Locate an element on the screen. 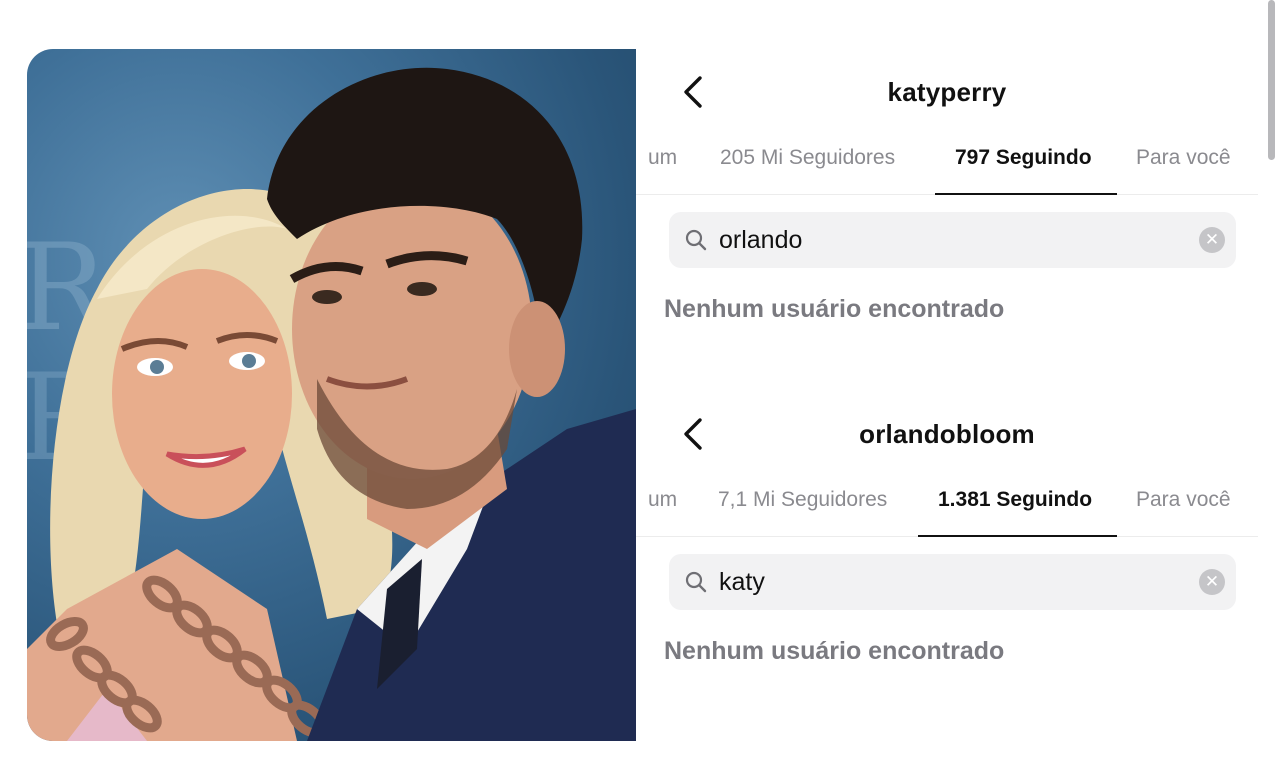 The image size is (1284, 763). profile-header: orlandobloom is located at coordinates (947, 435).